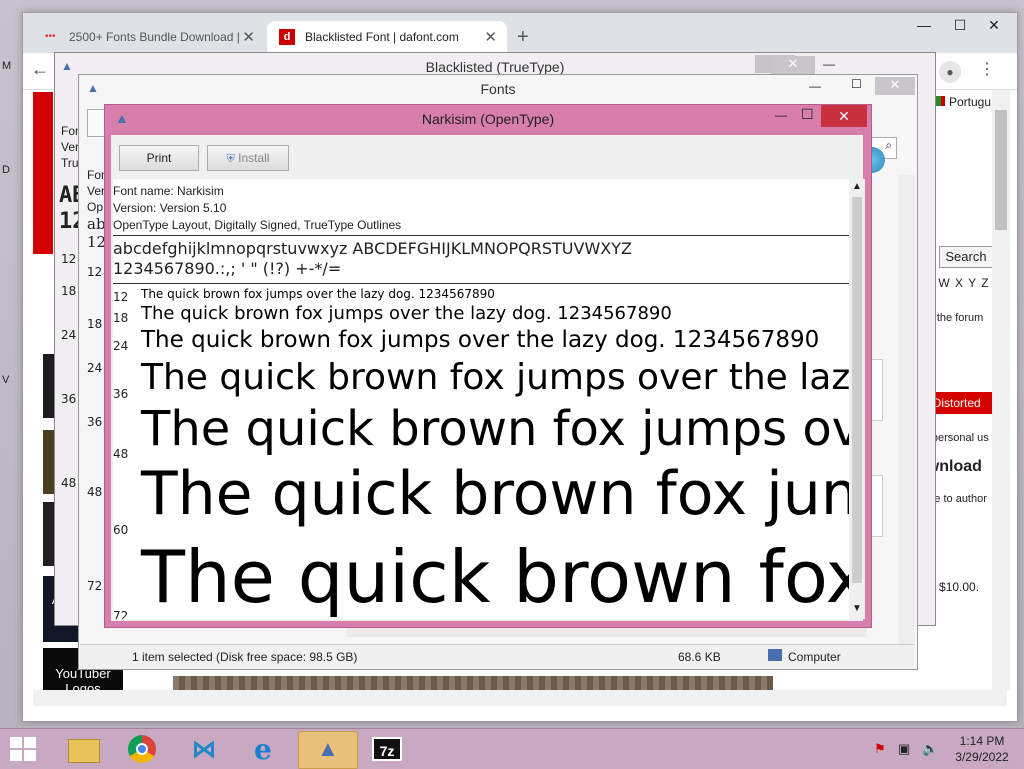  I want to click on 7zip-icon: 7z, so click(389, 749).